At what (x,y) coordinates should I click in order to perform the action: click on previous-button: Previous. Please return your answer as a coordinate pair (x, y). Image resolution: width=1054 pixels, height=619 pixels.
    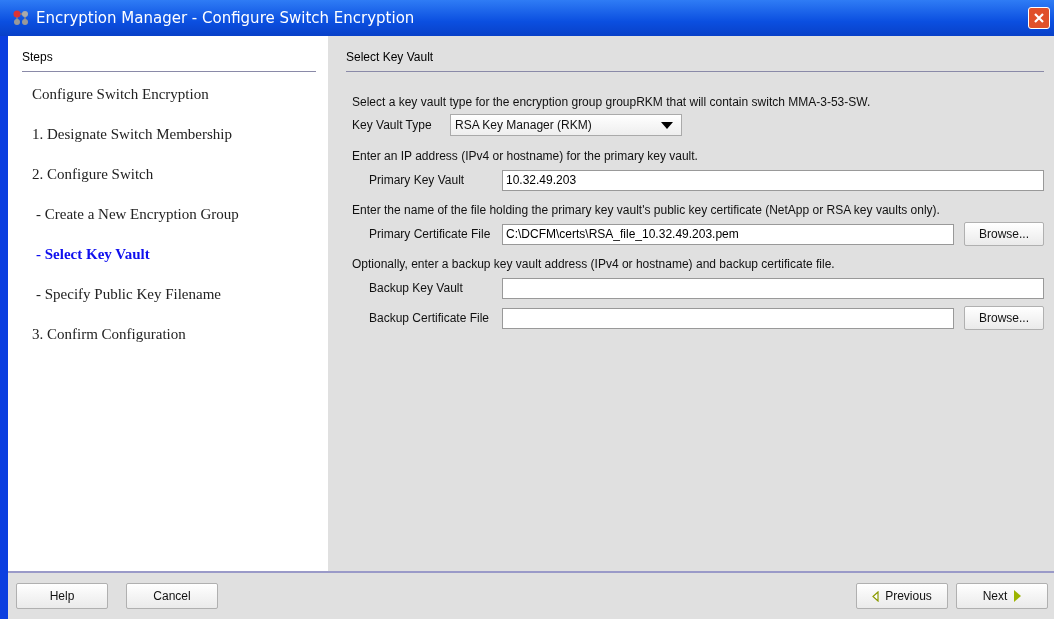
    Looking at the image, I should click on (902, 596).